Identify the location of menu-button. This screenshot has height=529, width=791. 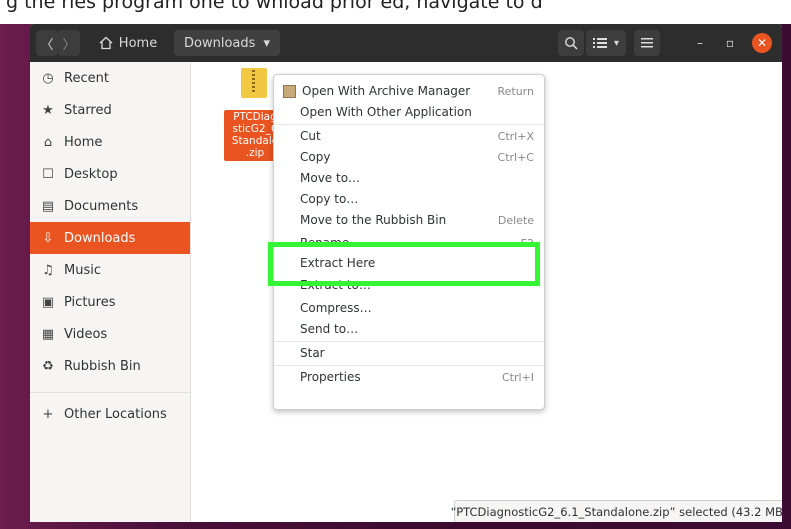
(647, 43).